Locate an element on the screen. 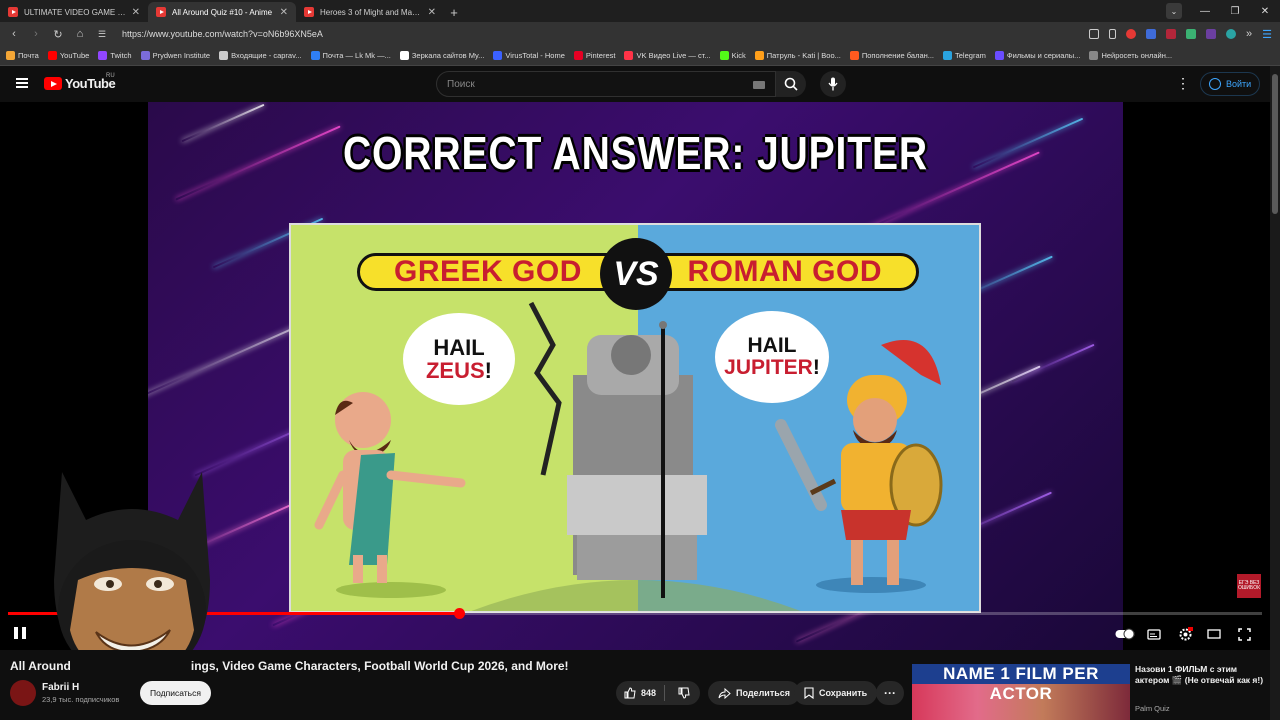 The height and width of the screenshot is (720, 1280). pause-icon is located at coordinates (20, 633).